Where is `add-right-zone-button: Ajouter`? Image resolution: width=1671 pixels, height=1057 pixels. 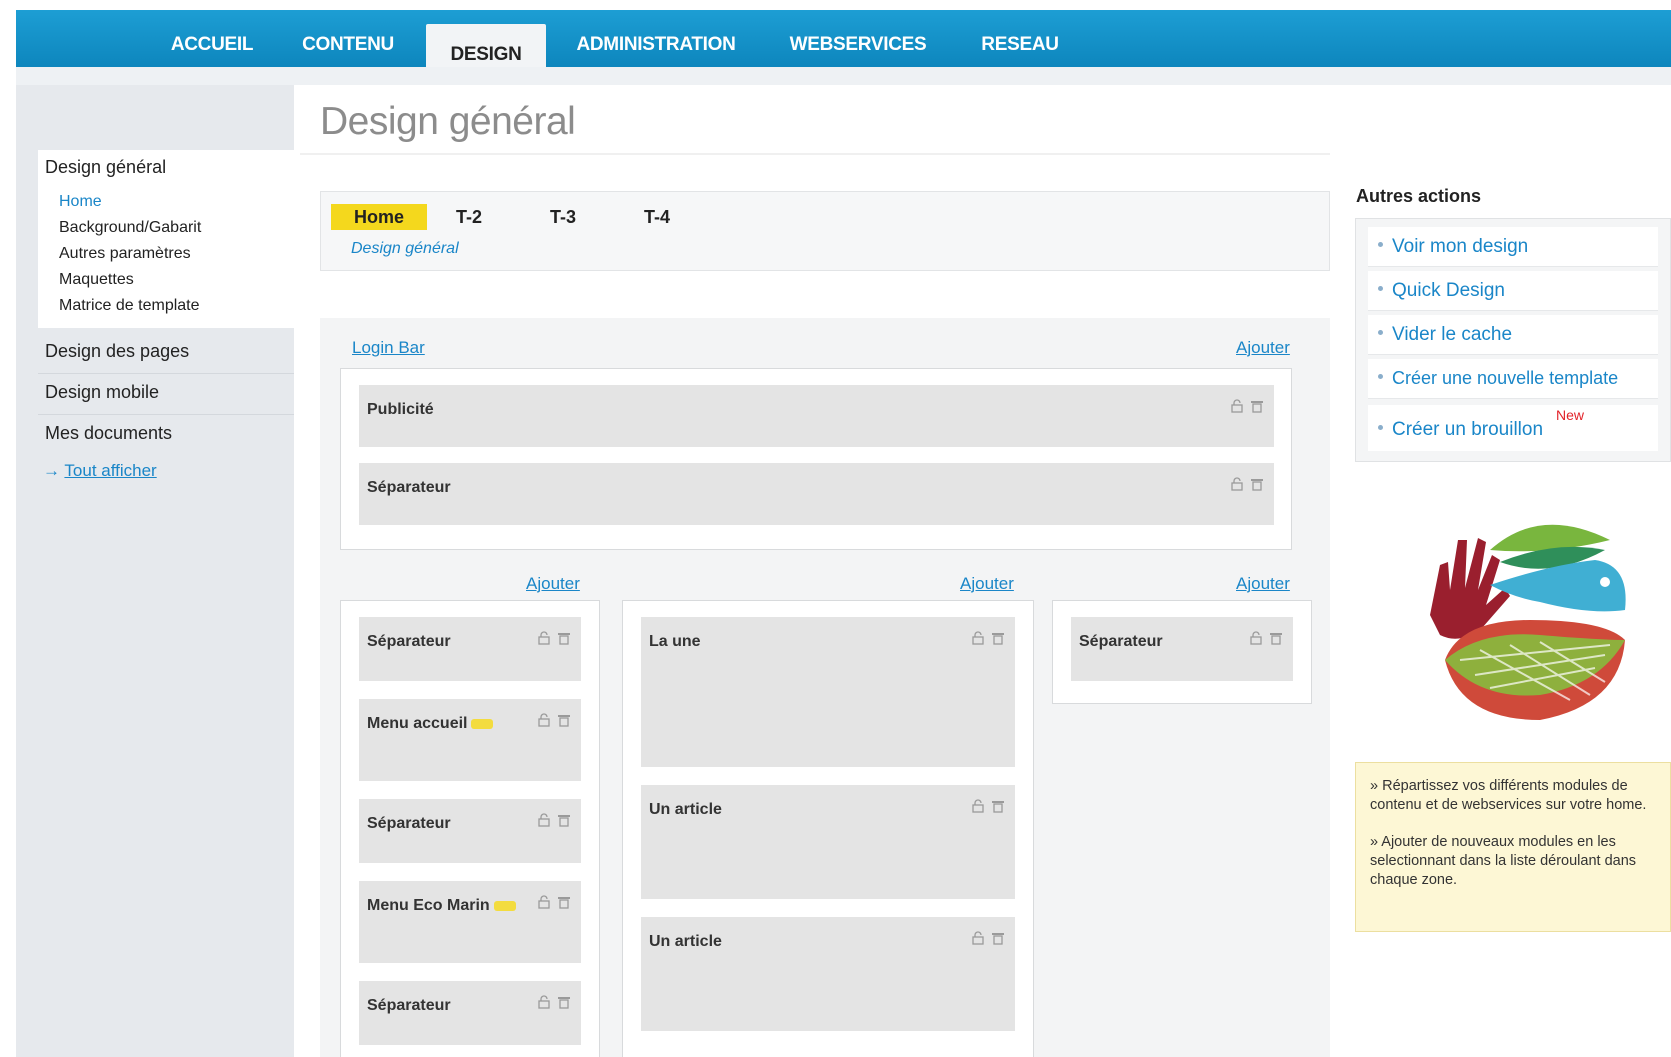 add-right-zone-button: Ajouter is located at coordinates (1263, 584).